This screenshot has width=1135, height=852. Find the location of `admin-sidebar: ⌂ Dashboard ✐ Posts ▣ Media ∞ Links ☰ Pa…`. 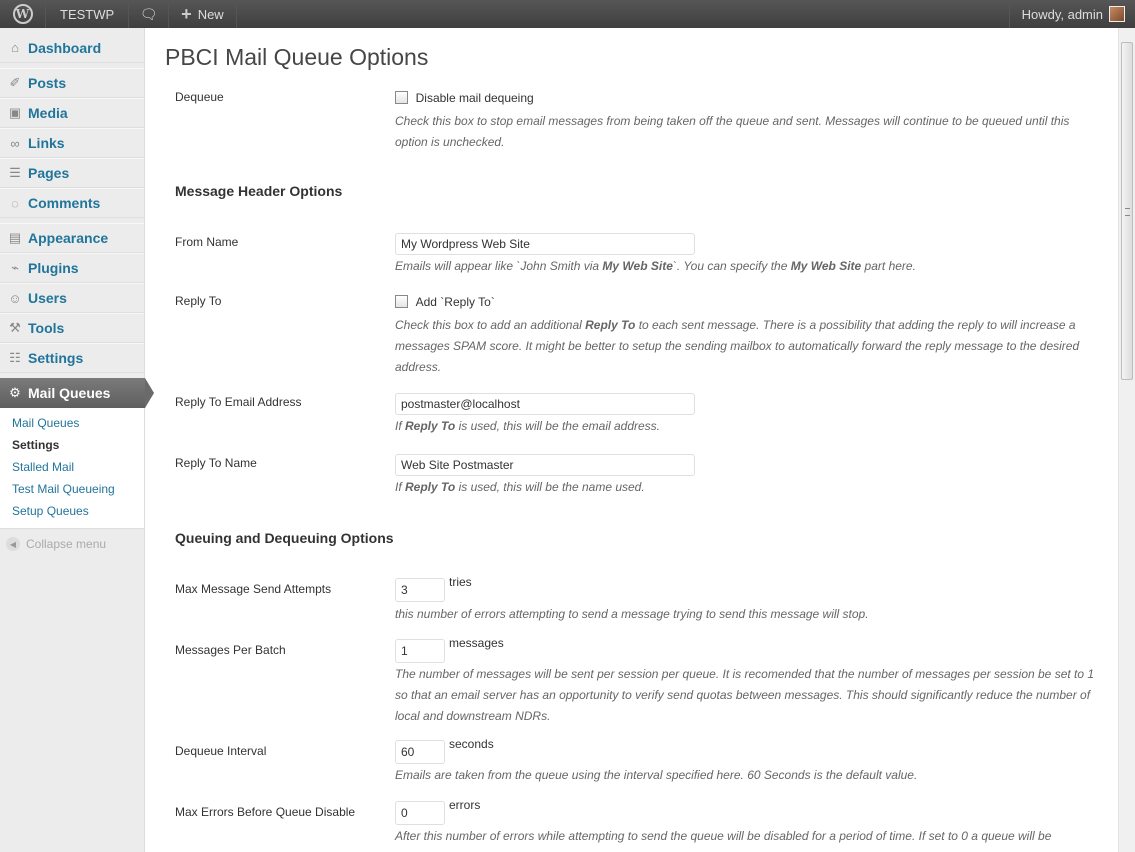

admin-sidebar: ⌂ Dashboard ✐ Posts ▣ Media ∞ Links ☰ Pa… is located at coordinates (77, 440).